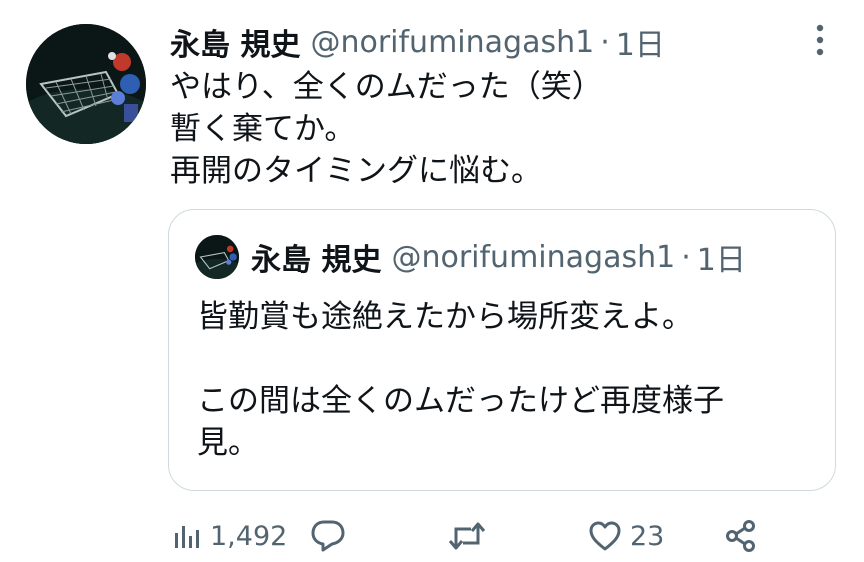 Image resolution: width=864 pixels, height=562 pixels. I want to click on share-icon, so click(741, 536).